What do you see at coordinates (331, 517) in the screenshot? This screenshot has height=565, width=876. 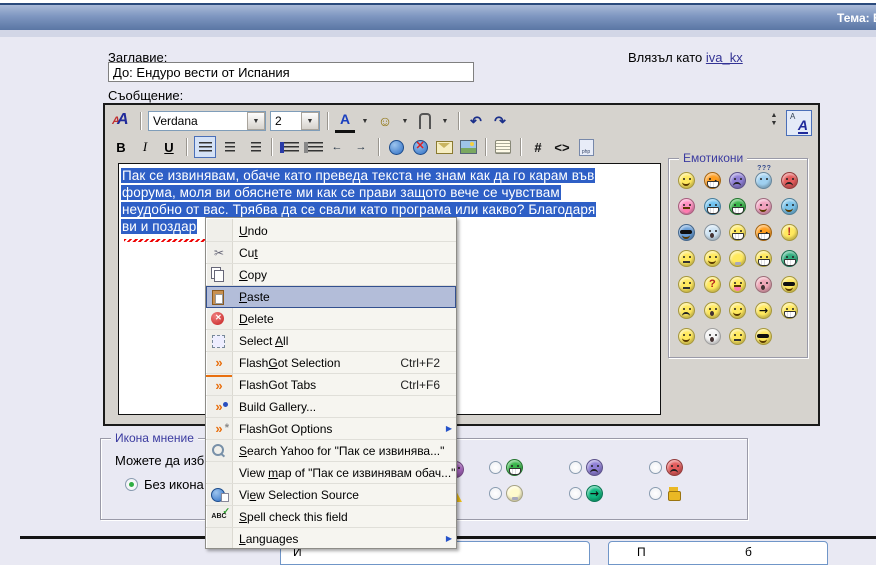 I see `menu-item-spell-check-this-field: ABC Spell check this field` at bounding box center [331, 517].